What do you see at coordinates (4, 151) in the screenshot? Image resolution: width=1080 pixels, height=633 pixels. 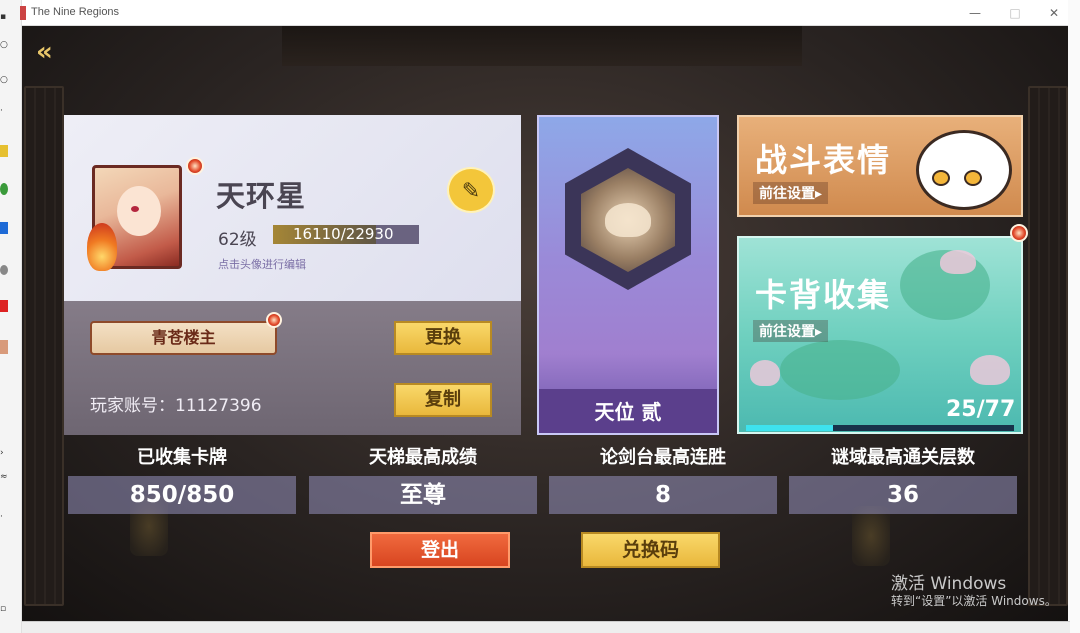 I see `folder-icon` at bounding box center [4, 151].